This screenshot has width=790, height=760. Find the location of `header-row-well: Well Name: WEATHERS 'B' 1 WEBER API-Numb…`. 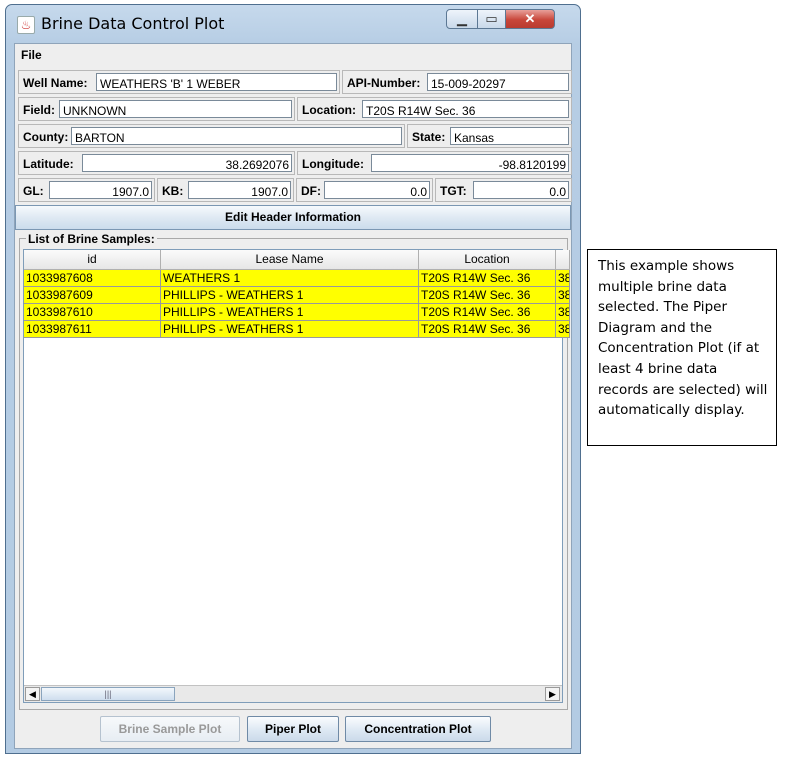

header-row-well: Well Name: WEATHERS 'B' 1 WEBER API-Numb… is located at coordinates (293, 82).